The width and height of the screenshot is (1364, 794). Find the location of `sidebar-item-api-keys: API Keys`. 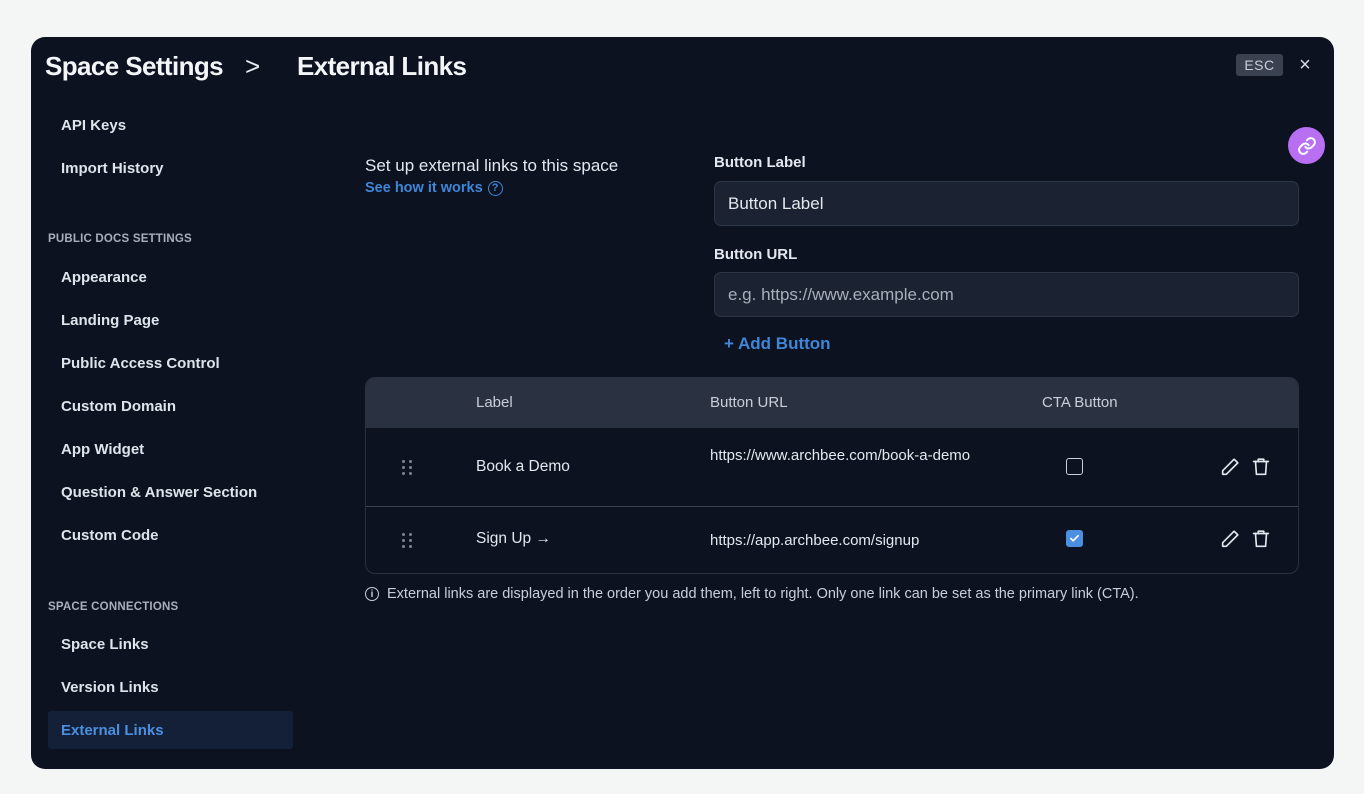

sidebar-item-api-keys: API Keys is located at coordinates (170, 125).